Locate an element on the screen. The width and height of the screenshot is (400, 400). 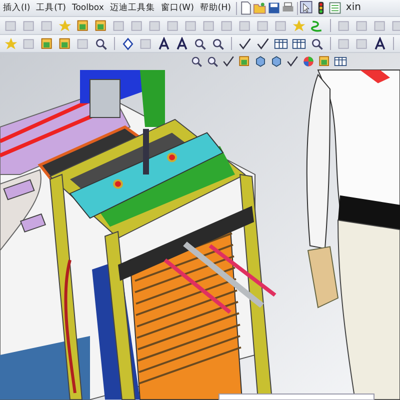
menu-item: Toolbox is located at coordinates (87, 8).